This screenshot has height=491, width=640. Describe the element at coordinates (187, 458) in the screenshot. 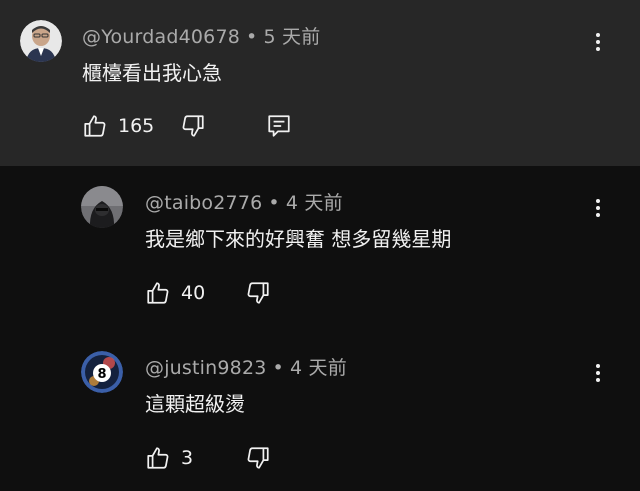

I see `like-count: 3` at that location.